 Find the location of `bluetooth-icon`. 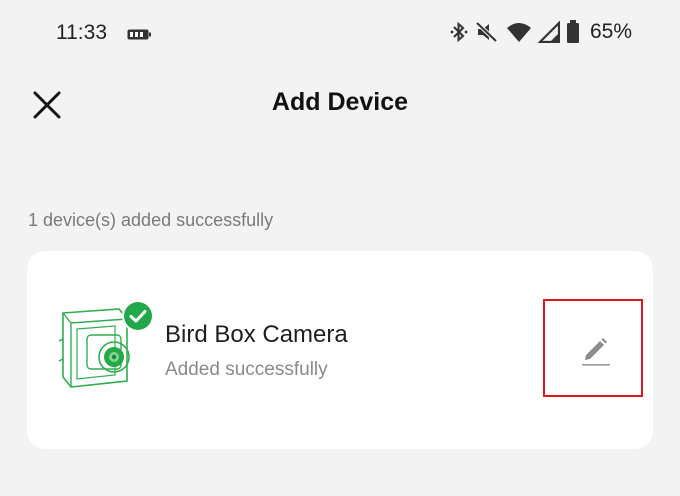

bluetooth-icon is located at coordinates (459, 32).